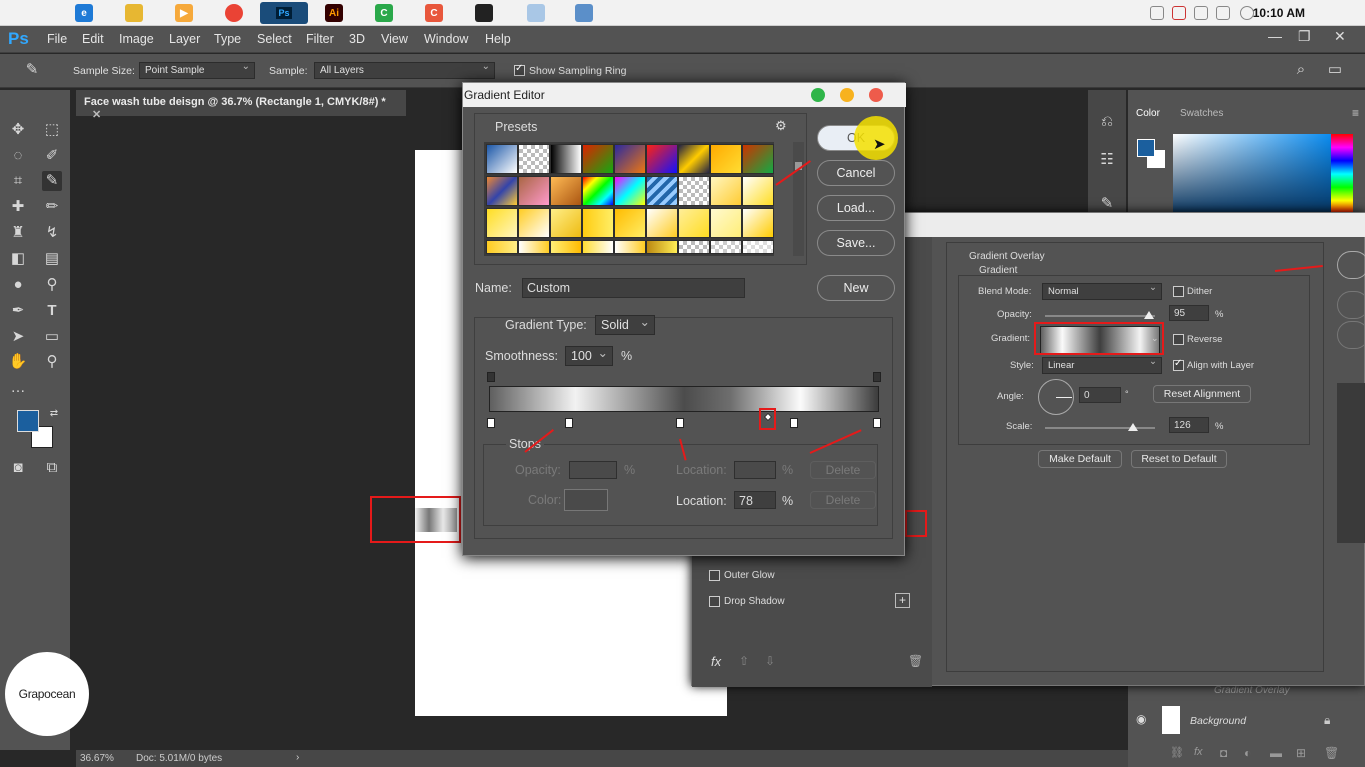 This screenshot has height=767, width=1365. What do you see at coordinates (54, 414) in the screenshot?
I see `swap-colors-icon: ⇄` at bounding box center [54, 414].